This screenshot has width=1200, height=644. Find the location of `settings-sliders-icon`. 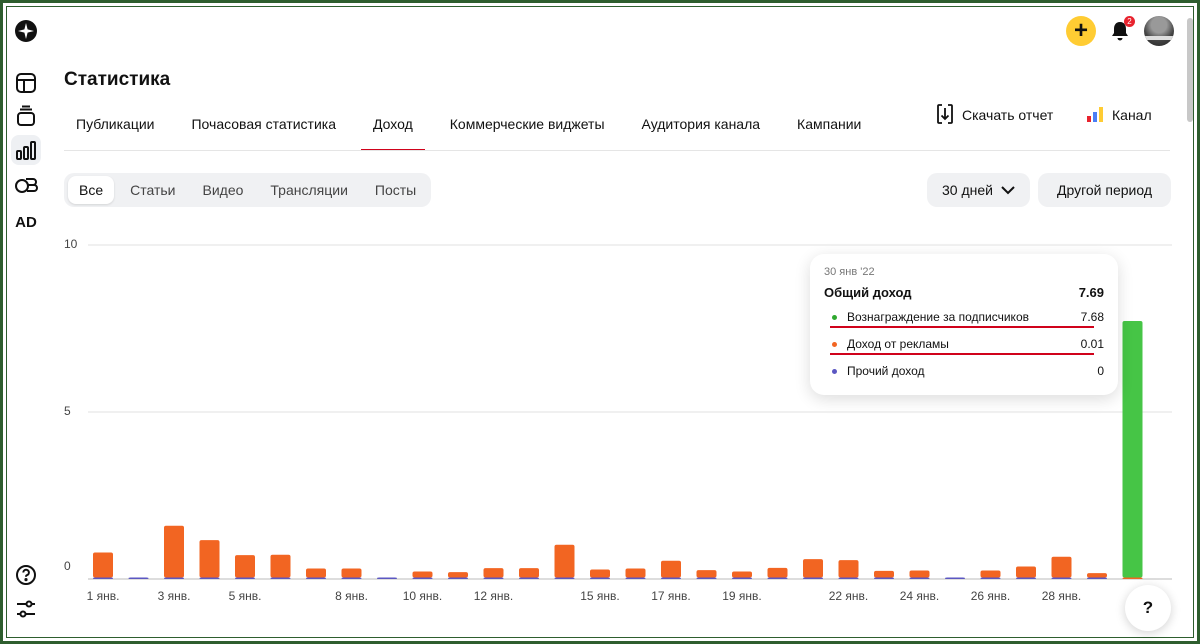

settings-sliders-icon is located at coordinates (26, 609).